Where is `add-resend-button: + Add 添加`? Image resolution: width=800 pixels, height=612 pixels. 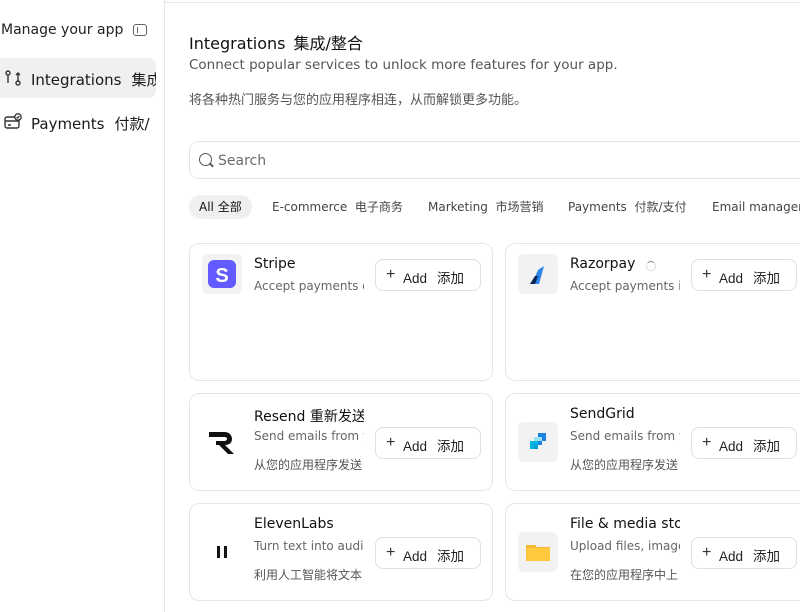 add-resend-button: + Add 添加 is located at coordinates (428, 443).